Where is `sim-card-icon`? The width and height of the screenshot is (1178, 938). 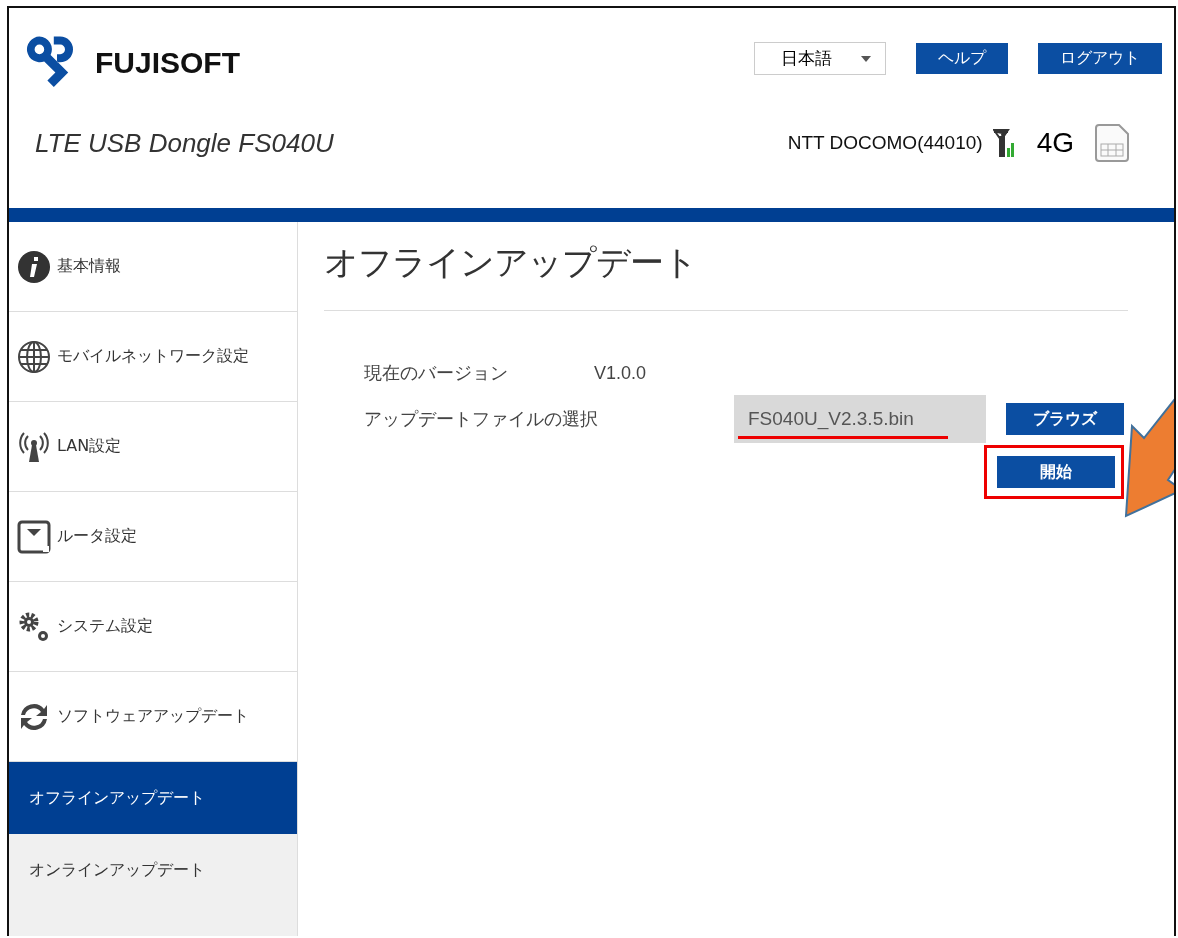 sim-card-icon is located at coordinates (1112, 143).